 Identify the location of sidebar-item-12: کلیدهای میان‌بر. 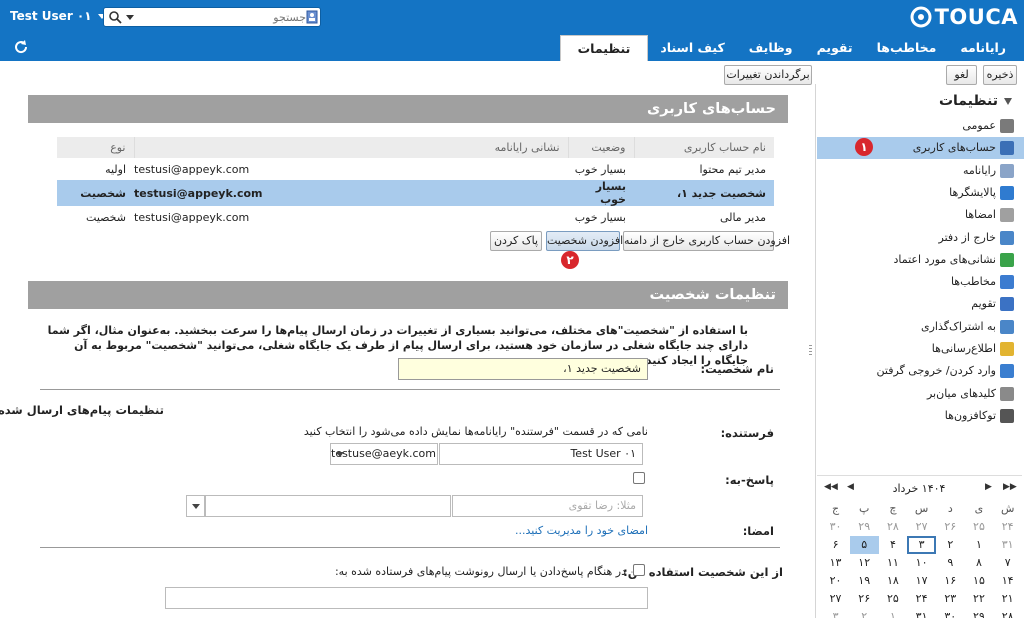
(920, 394).